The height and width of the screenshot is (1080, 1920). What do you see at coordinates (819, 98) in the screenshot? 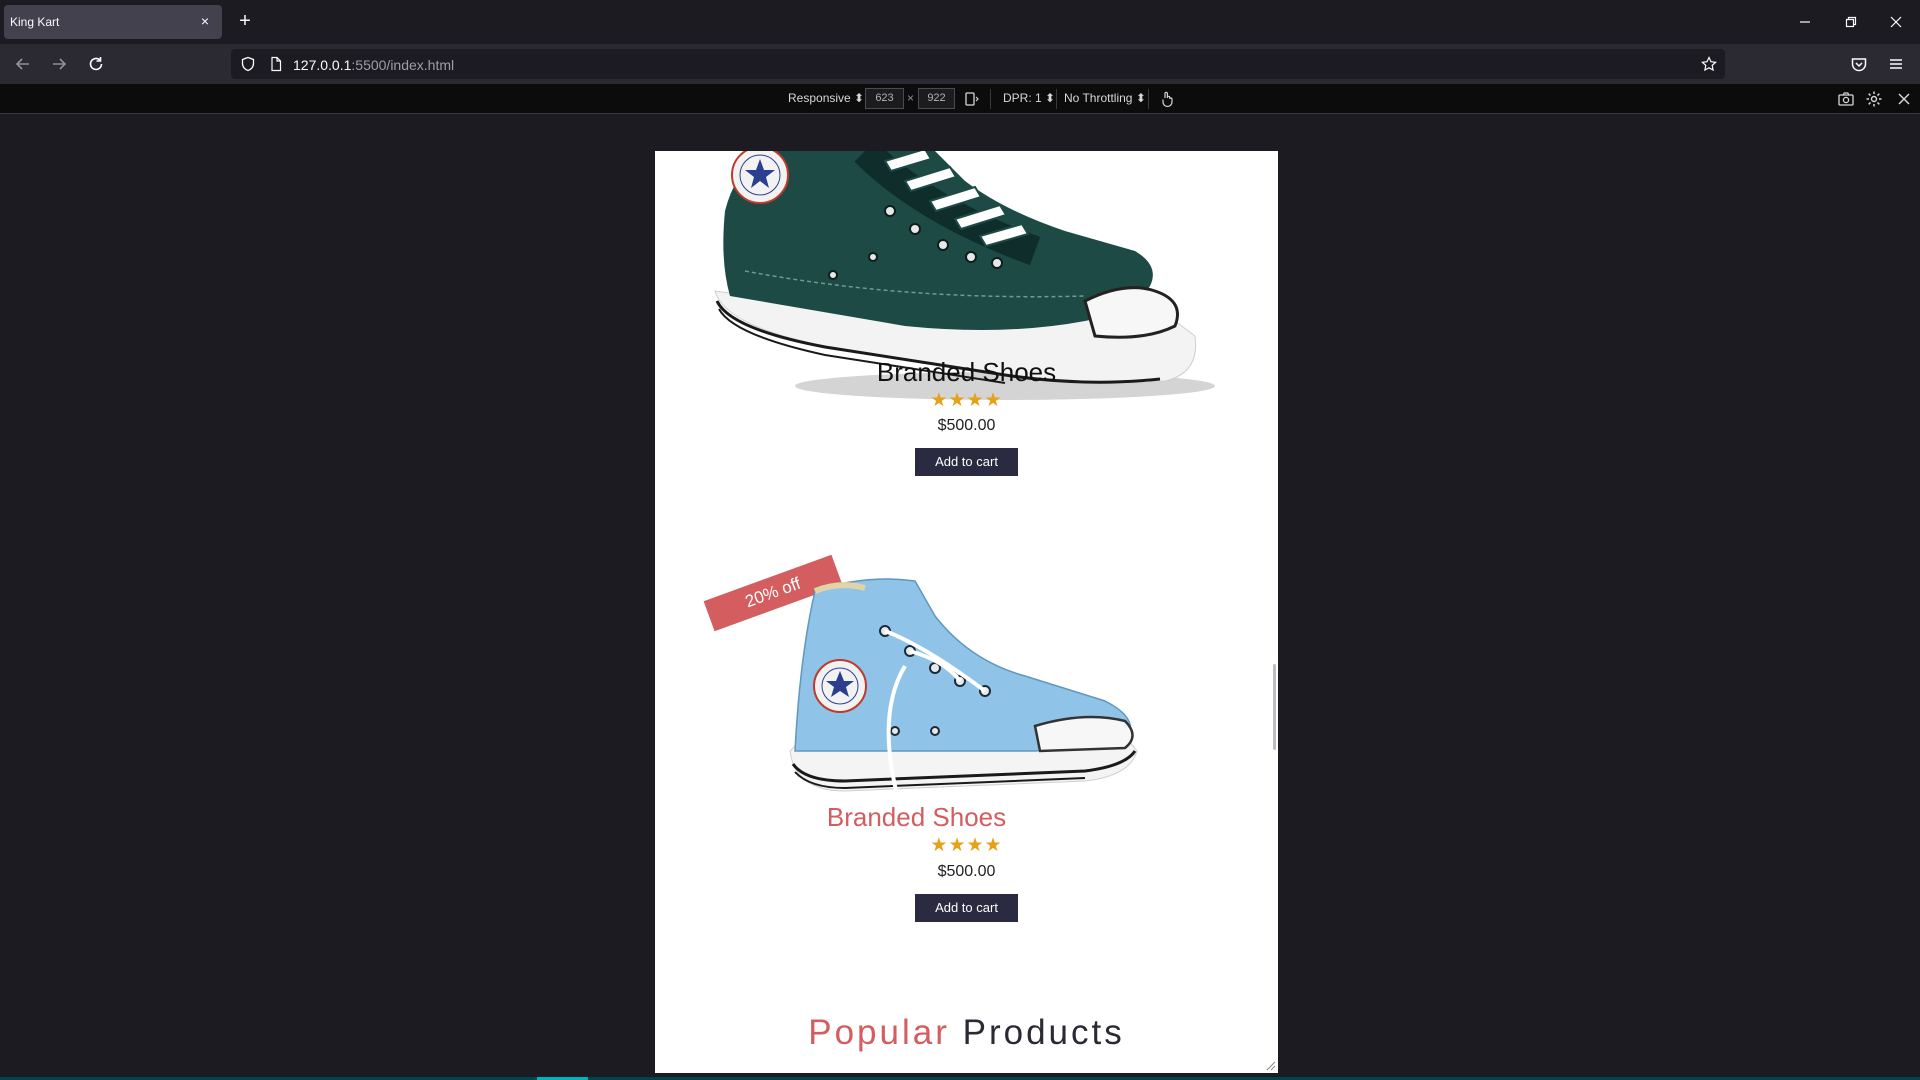
I see `device-label: Responsive` at bounding box center [819, 98].